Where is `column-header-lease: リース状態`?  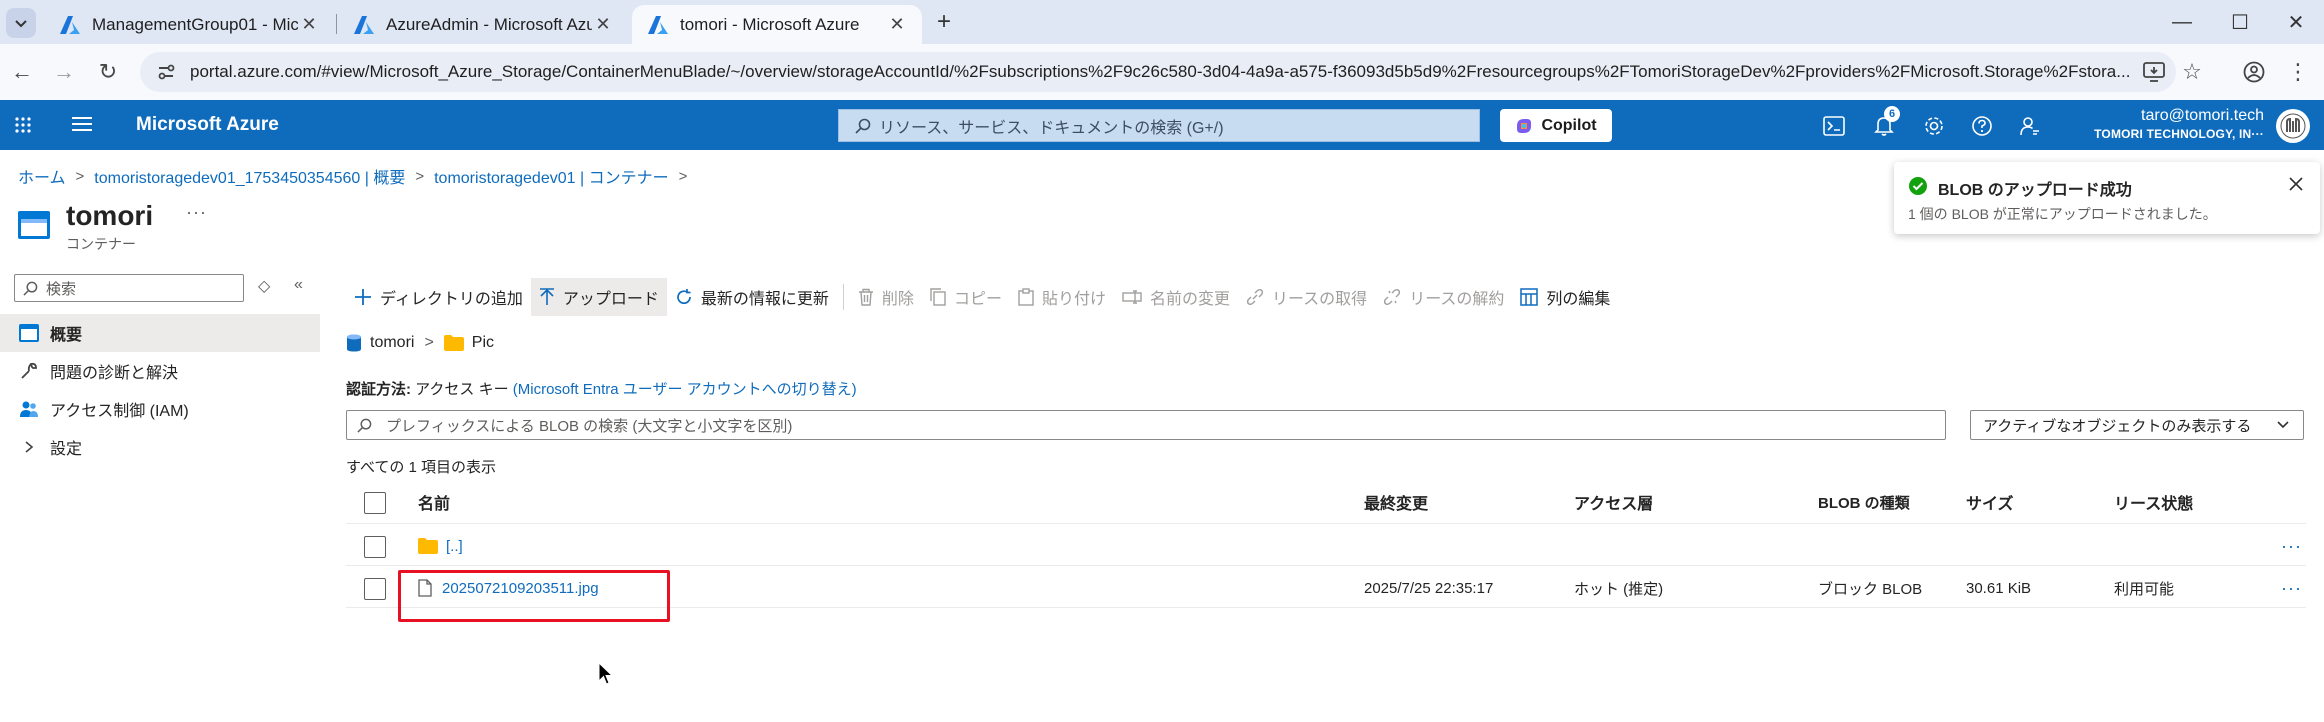 column-header-lease: リース状態 is located at coordinates (2153, 502).